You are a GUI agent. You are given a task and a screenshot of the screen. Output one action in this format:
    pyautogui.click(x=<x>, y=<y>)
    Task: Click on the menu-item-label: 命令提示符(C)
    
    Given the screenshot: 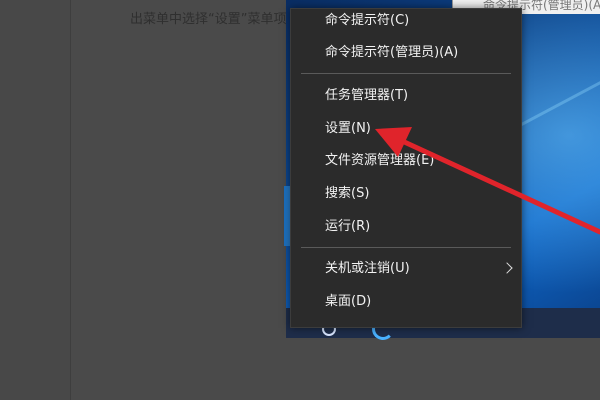 What is the action you would take?
    pyautogui.click(x=367, y=20)
    